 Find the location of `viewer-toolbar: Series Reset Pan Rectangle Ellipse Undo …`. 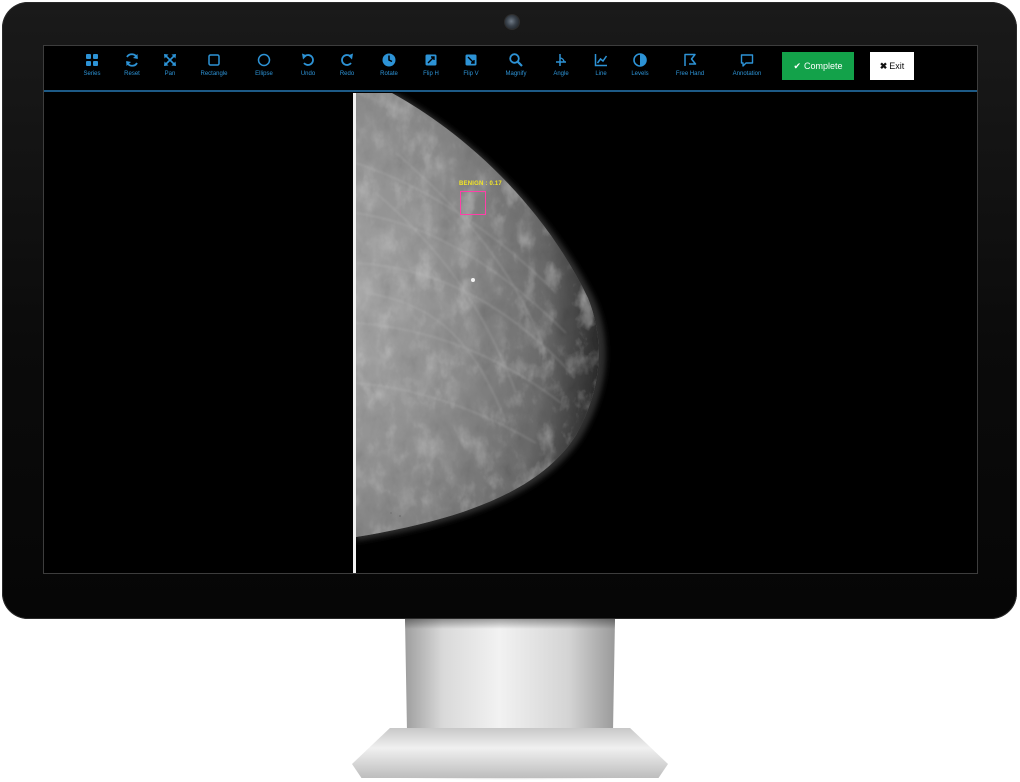

viewer-toolbar: Series Reset Pan Rectangle Ellipse Undo … is located at coordinates (510, 69).